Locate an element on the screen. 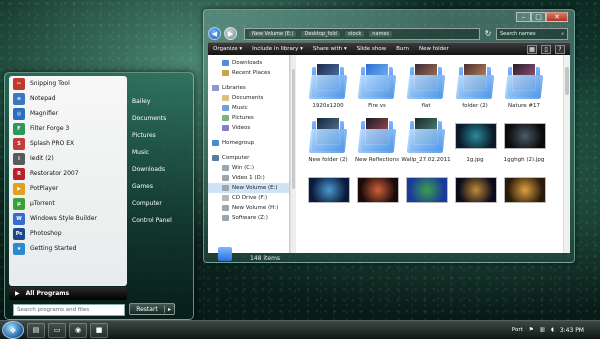 This screenshot has height=339, width=600. include-in-library-button: Include in library ▾ is located at coordinates (277, 49).